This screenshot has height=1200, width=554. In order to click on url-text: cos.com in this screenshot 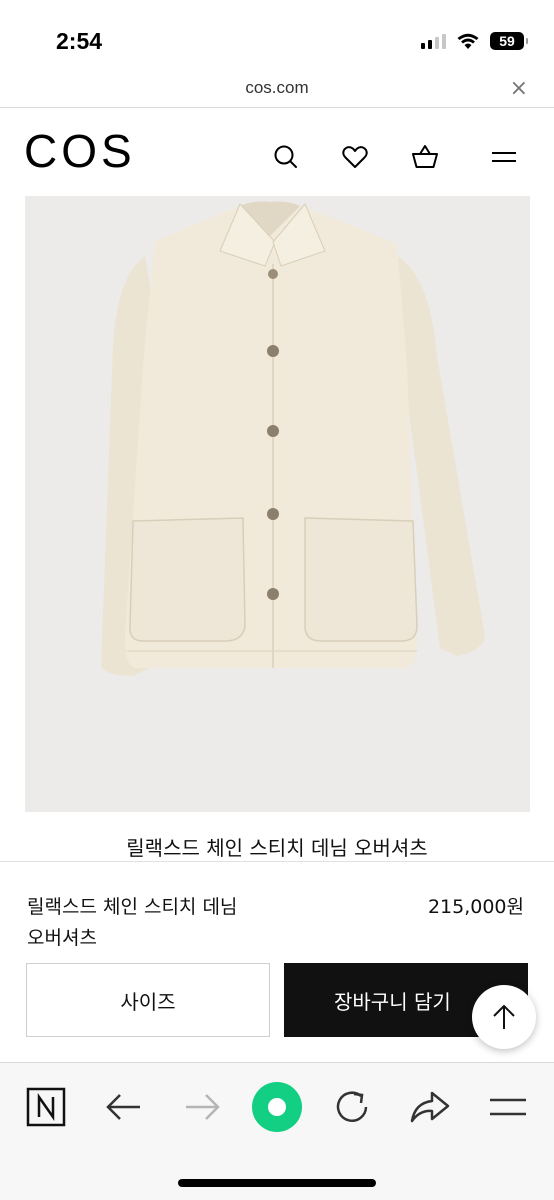, I will do `click(277, 88)`.